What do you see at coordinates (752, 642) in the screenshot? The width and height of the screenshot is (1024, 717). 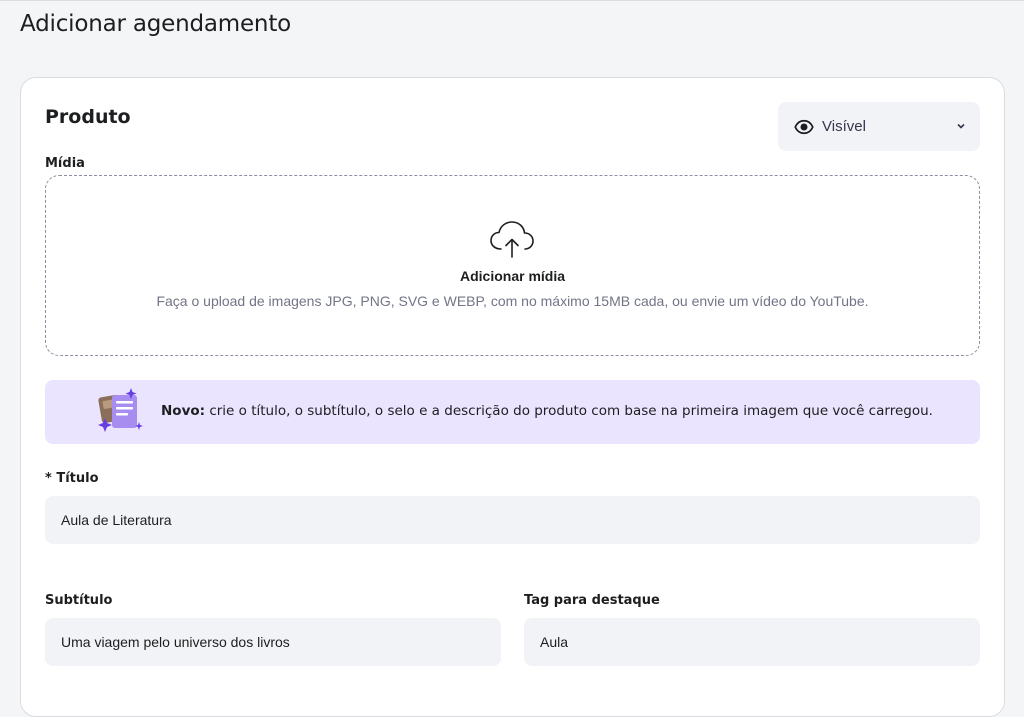 I see `tag-input` at bounding box center [752, 642].